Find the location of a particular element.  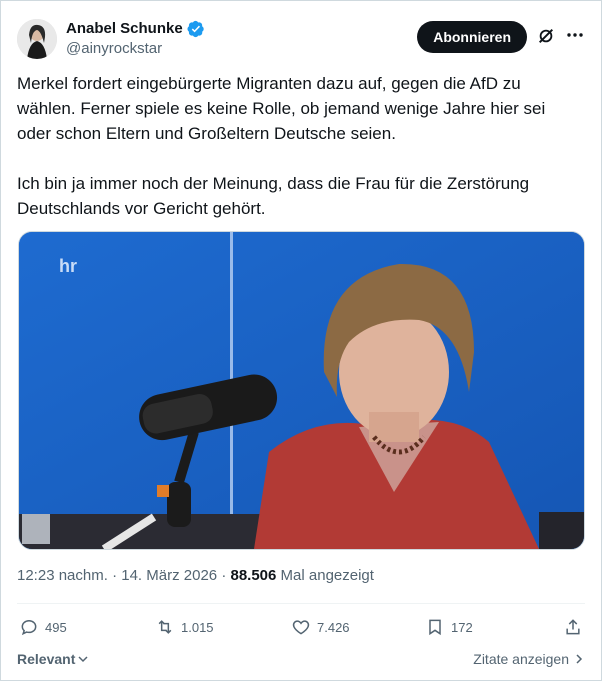

more-options-icon is located at coordinates (575, 35).